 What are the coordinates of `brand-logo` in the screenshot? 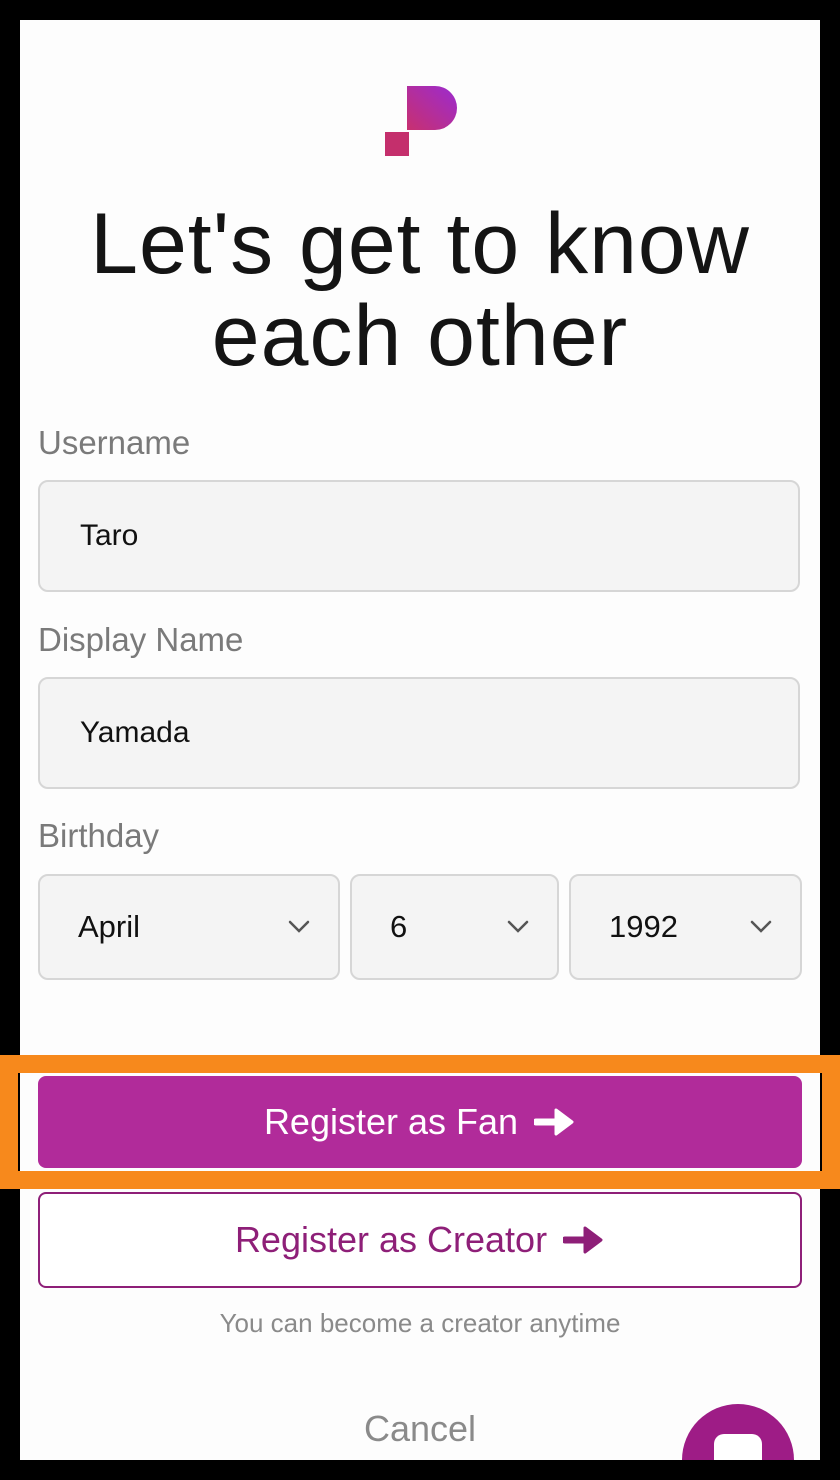 It's located at (421, 121).